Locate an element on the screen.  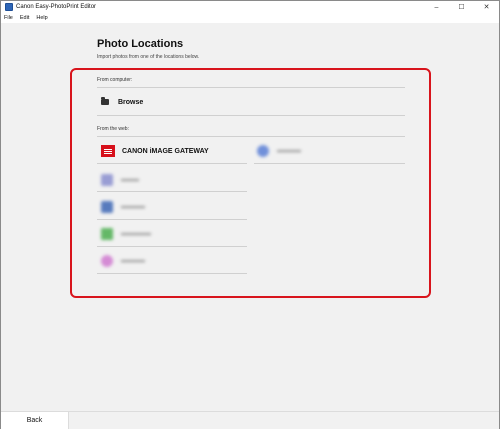
service-item: ▬▬▬ is located at coordinates (120, 180).